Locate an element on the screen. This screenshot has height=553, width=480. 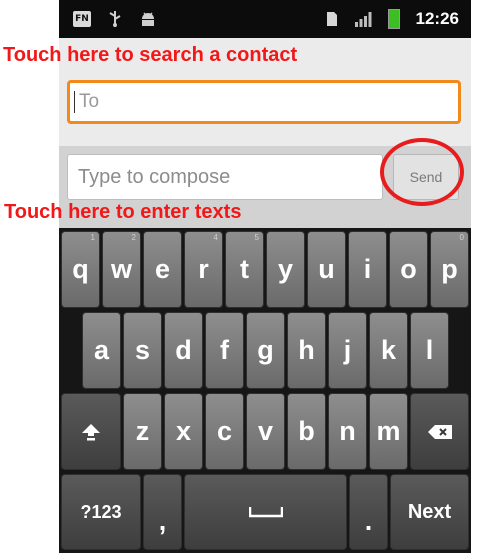
key-hint: 4 is located at coordinates (215, 237).